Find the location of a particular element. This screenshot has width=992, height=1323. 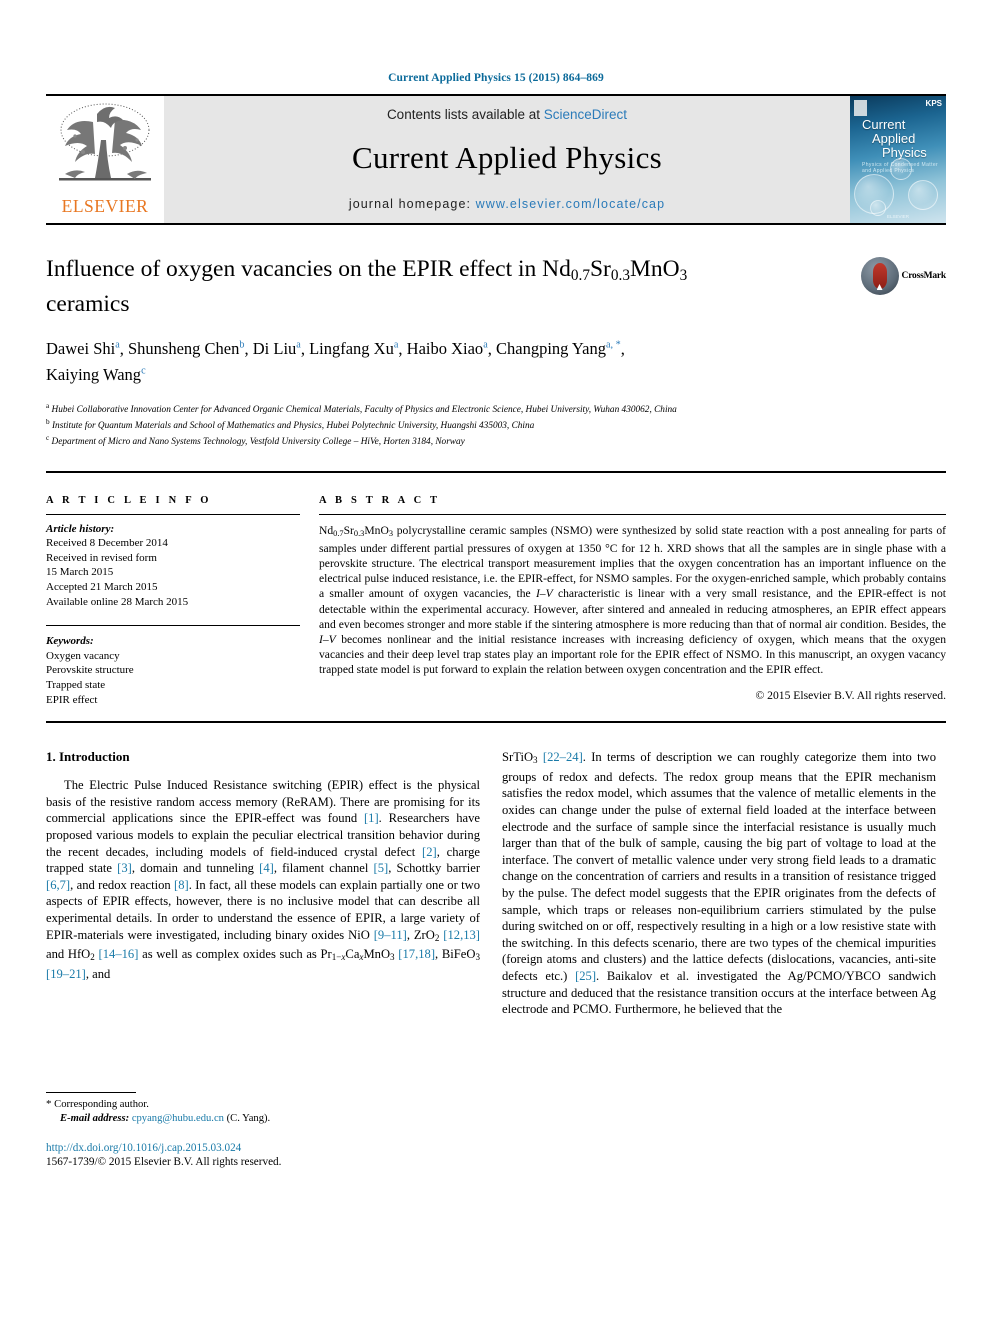

abstract-heading: A B S T R A C T is located at coordinates (380, 500).